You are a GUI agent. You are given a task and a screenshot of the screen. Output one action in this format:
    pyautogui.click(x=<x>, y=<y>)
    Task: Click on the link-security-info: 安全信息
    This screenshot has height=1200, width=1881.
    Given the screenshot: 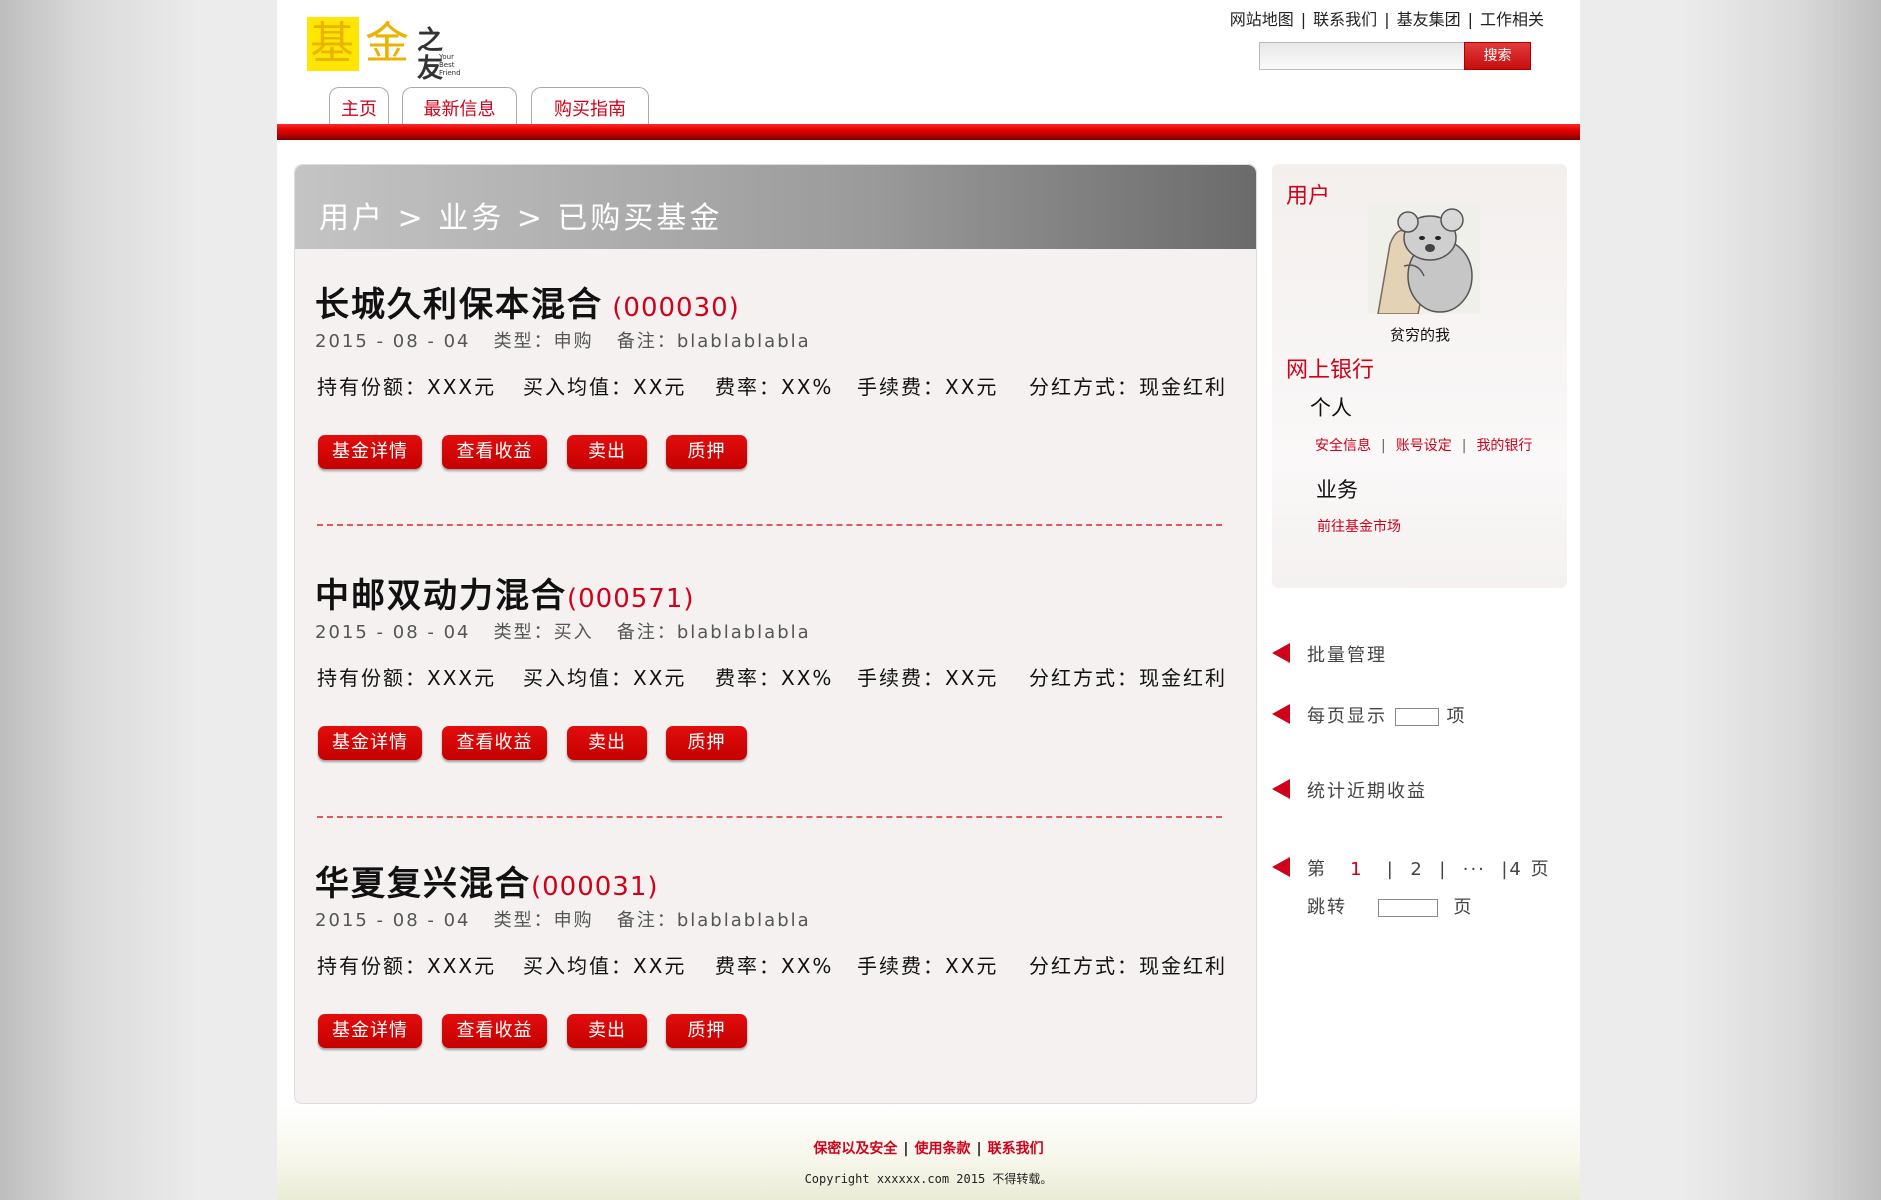 What is the action you would take?
    pyautogui.click(x=1343, y=446)
    